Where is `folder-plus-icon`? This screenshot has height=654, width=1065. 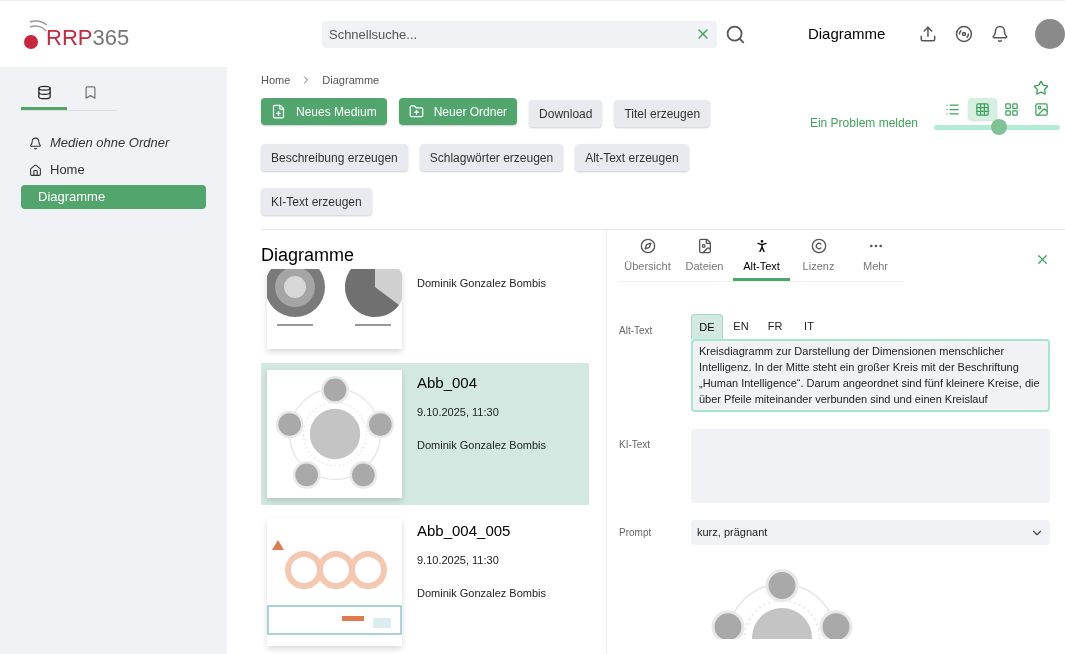
folder-plus-icon is located at coordinates (416, 111).